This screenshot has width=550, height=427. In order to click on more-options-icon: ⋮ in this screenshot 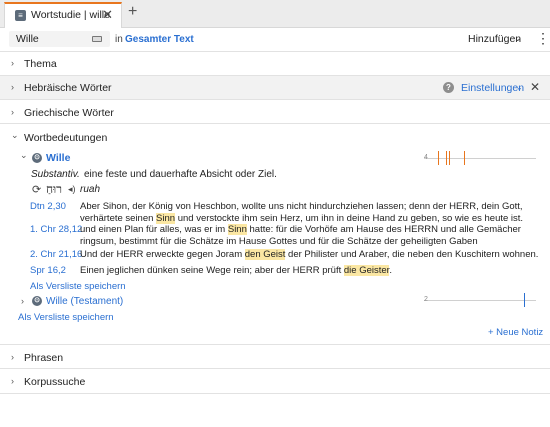, I will do `click(543, 38)`.